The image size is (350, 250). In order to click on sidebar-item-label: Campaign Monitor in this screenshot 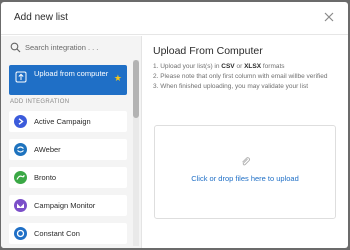, I will do `click(65, 205)`.